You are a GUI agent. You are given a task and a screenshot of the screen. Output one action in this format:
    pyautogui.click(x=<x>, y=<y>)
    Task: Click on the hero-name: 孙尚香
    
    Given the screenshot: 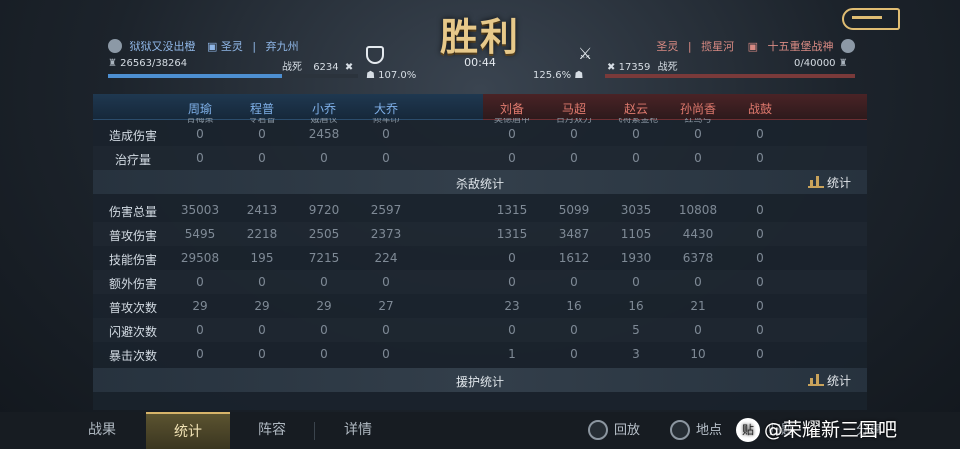 What is the action you would take?
    pyautogui.click(x=697, y=109)
    